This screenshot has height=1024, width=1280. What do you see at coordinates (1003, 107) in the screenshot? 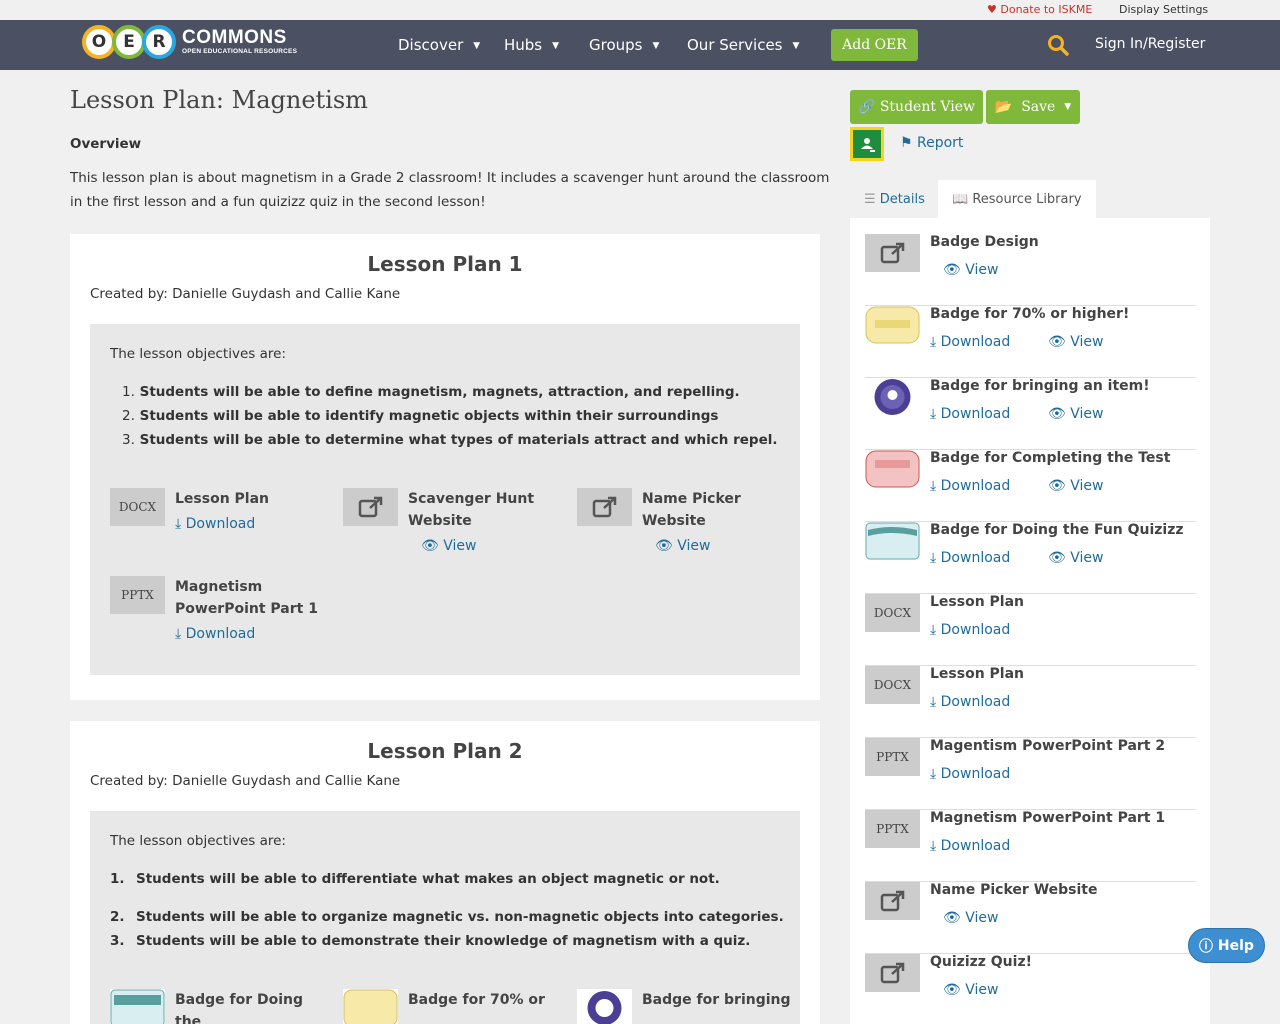
I see `folder-icon: 📂` at bounding box center [1003, 107].